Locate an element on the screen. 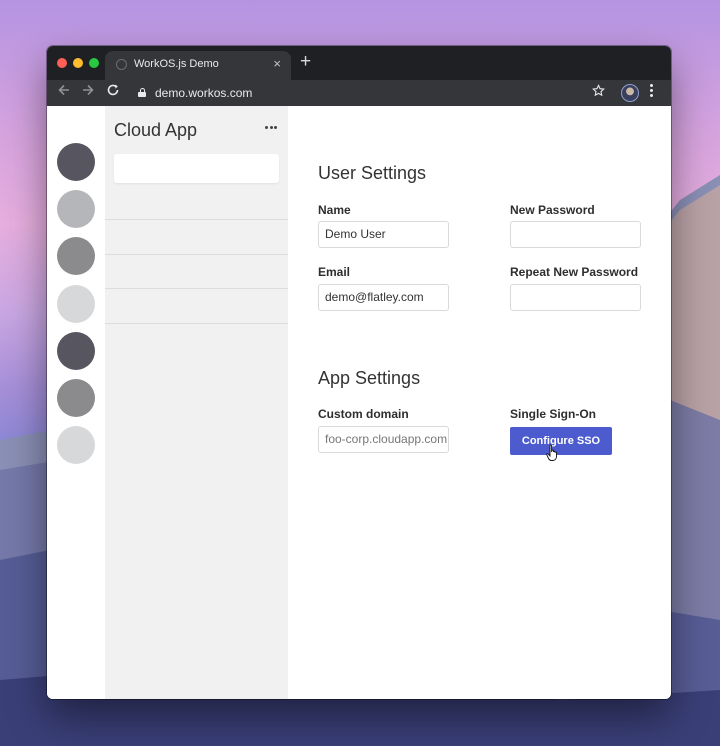  more-vert-icon is located at coordinates (652, 92).